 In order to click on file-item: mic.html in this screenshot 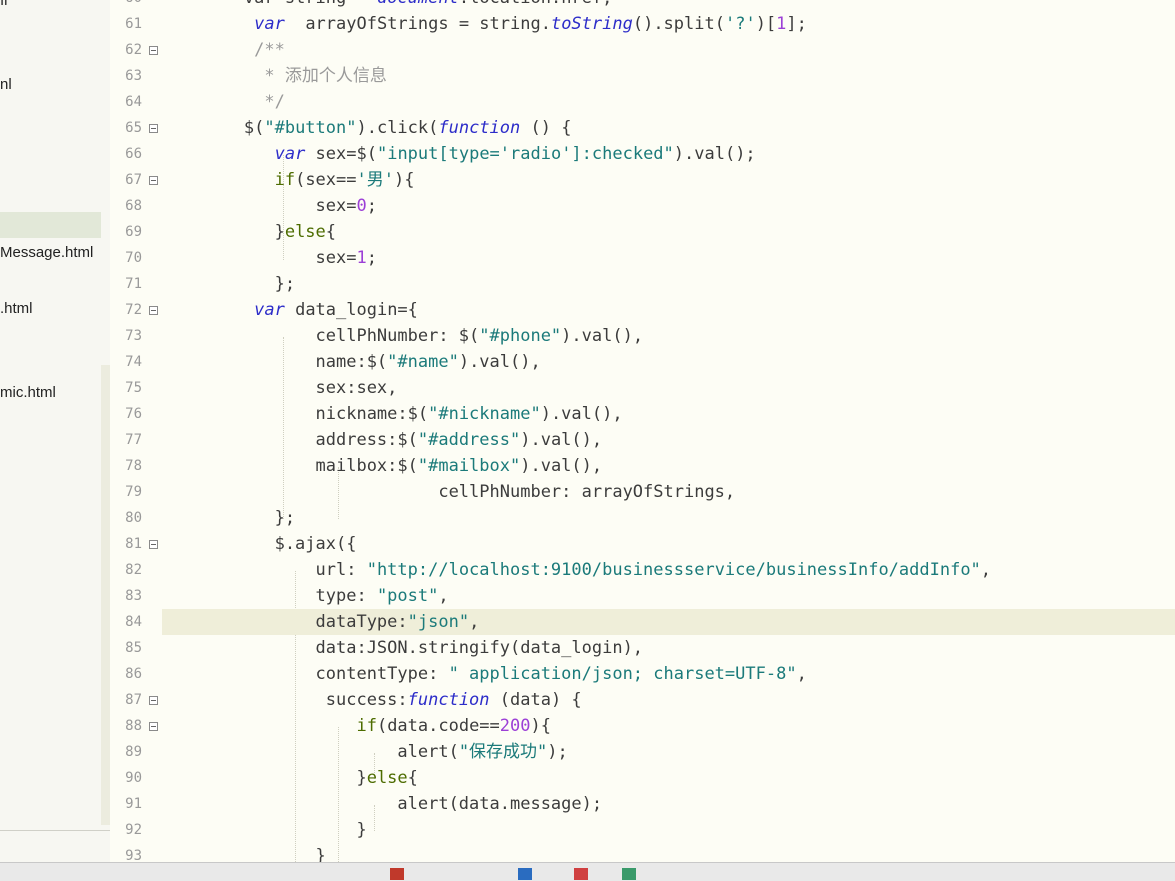, I will do `click(28, 392)`.